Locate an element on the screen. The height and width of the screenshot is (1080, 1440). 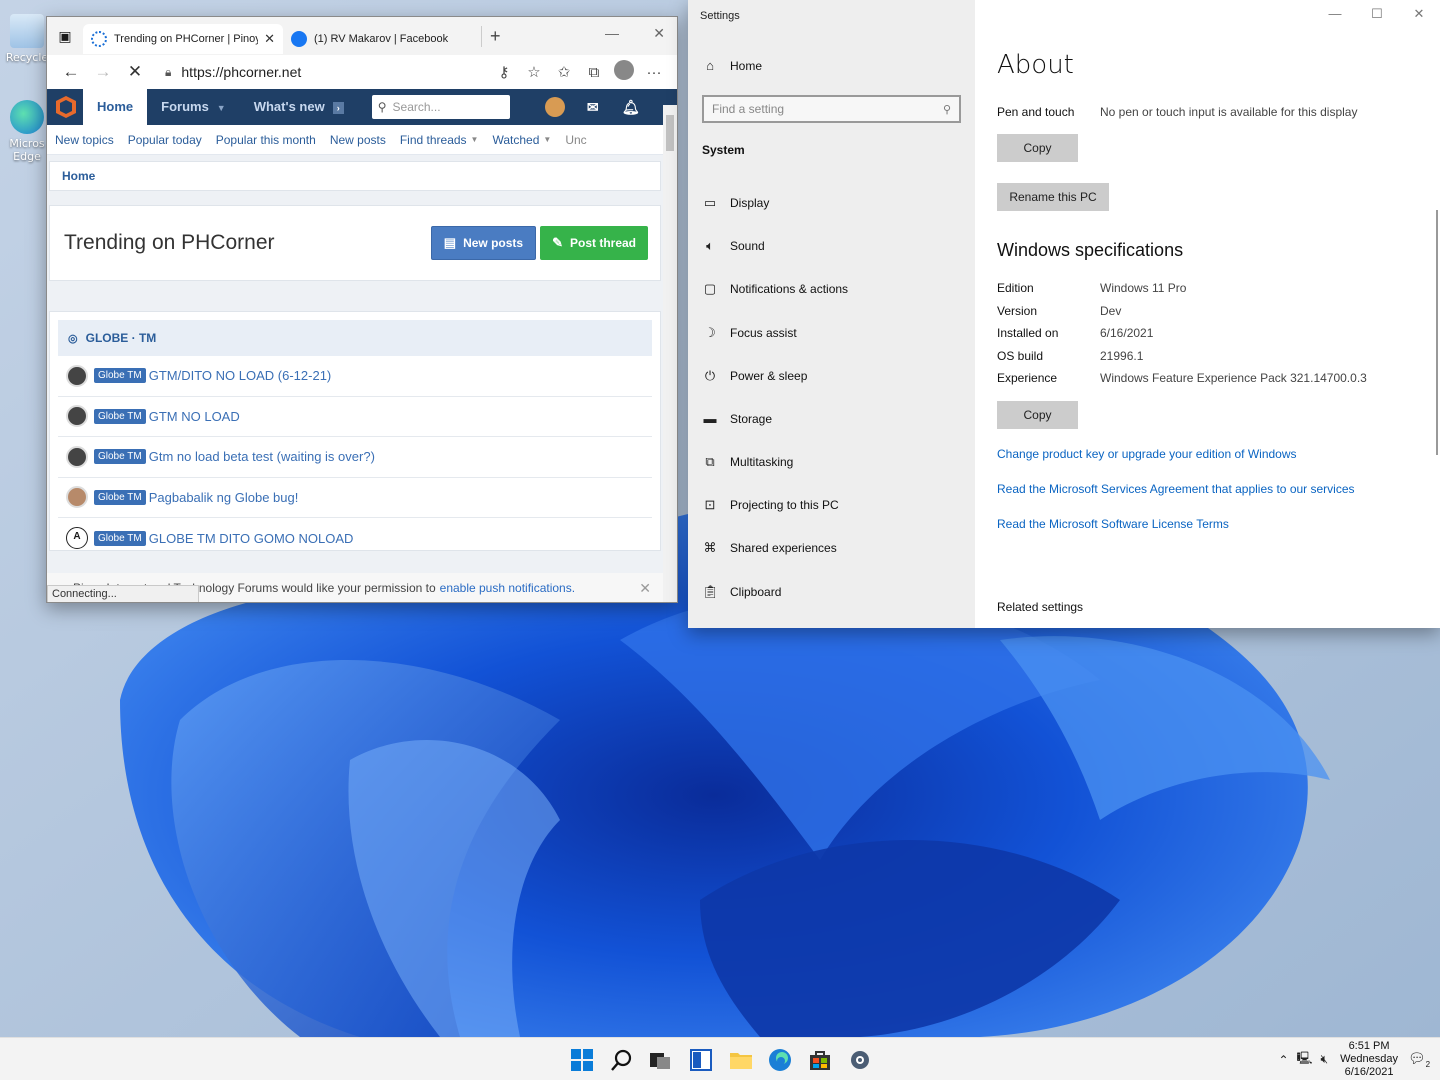
copy-device-specs-button: Copy is located at coordinates (1037, 148).